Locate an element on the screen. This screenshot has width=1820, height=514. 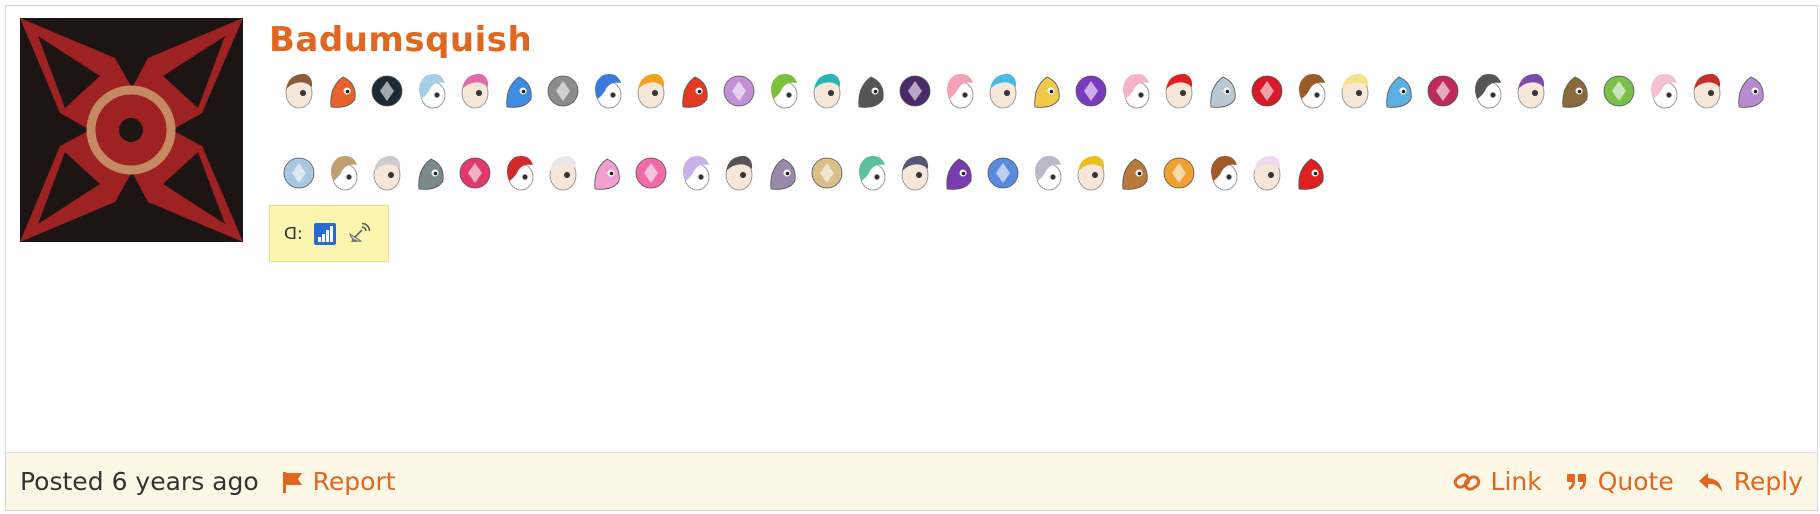
octavia-badge-icon is located at coordinates (739, 173).